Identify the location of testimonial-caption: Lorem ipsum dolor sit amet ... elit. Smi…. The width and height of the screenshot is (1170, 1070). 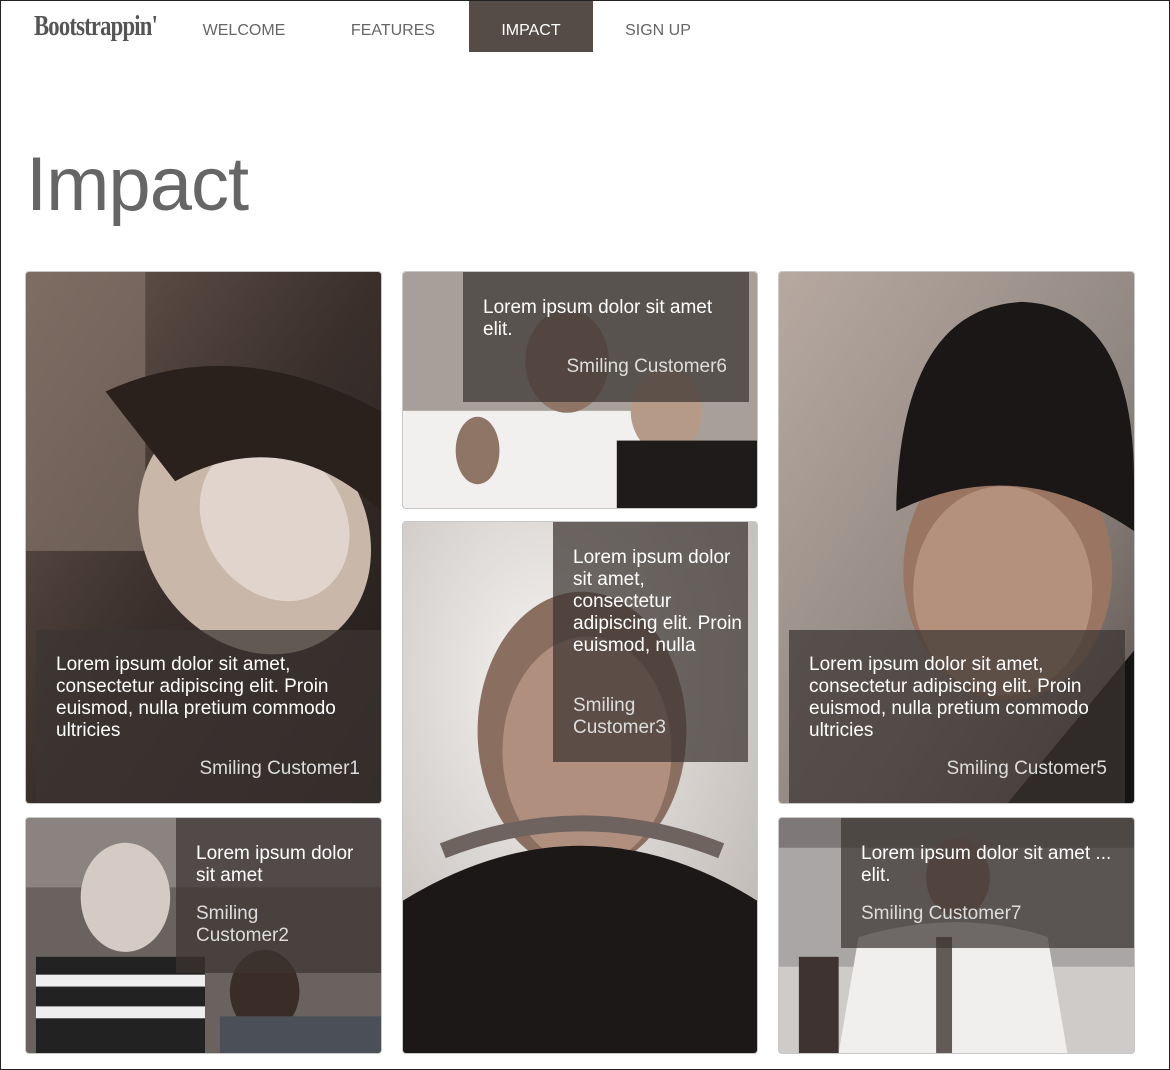
(987, 883).